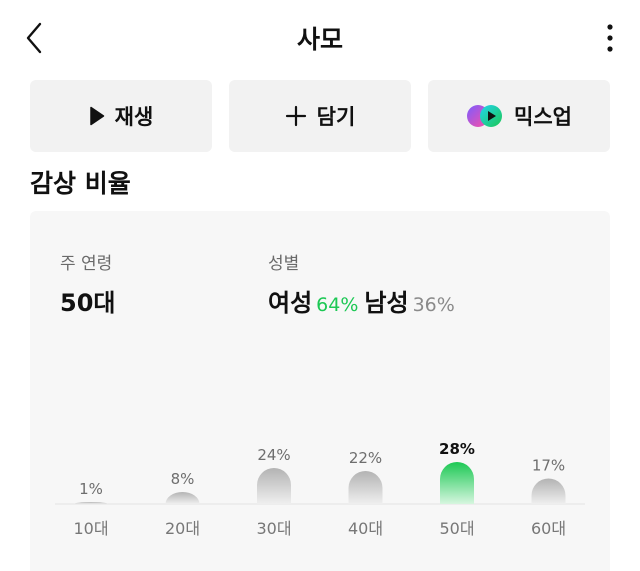 This screenshot has height=571, width=640. I want to click on age-value: 50대, so click(88, 303).